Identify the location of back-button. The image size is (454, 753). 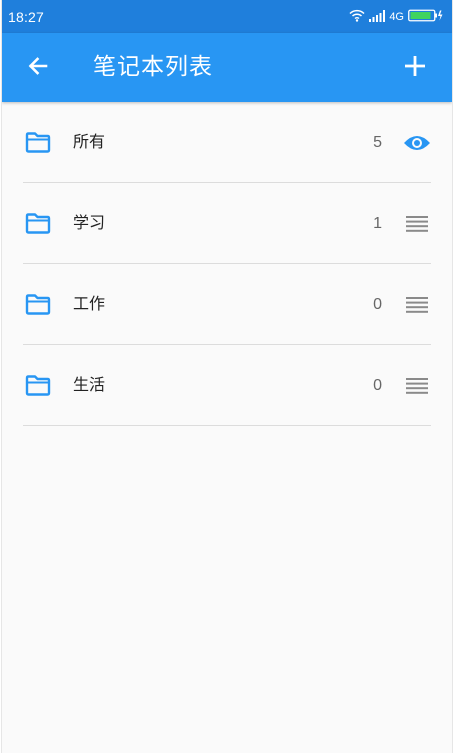
(38, 68).